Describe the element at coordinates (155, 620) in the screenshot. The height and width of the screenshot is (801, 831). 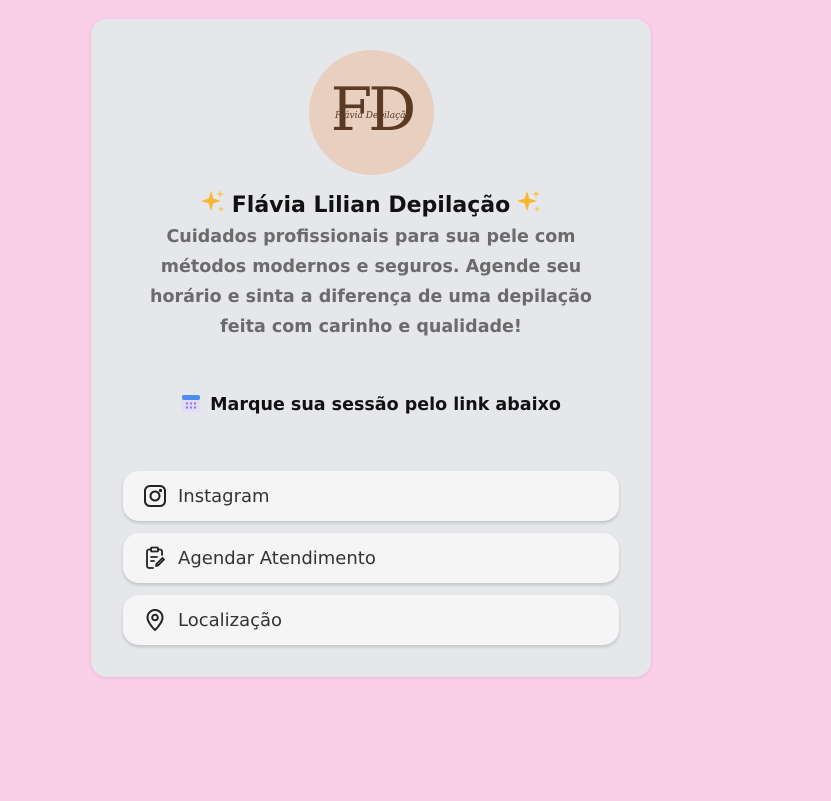
I see `map-pin-icon` at that location.